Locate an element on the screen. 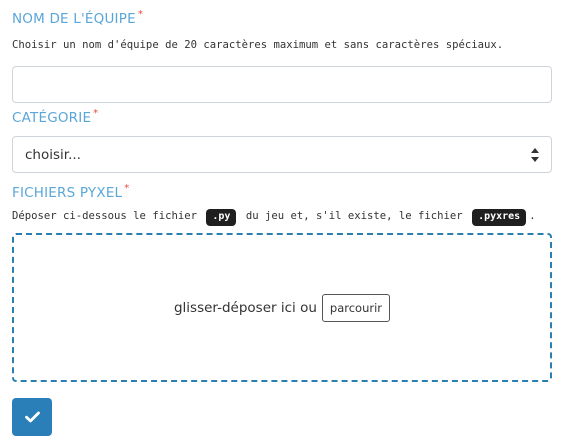 The height and width of the screenshot is (445, 564). check-icon is located at coordinates (32, 417).